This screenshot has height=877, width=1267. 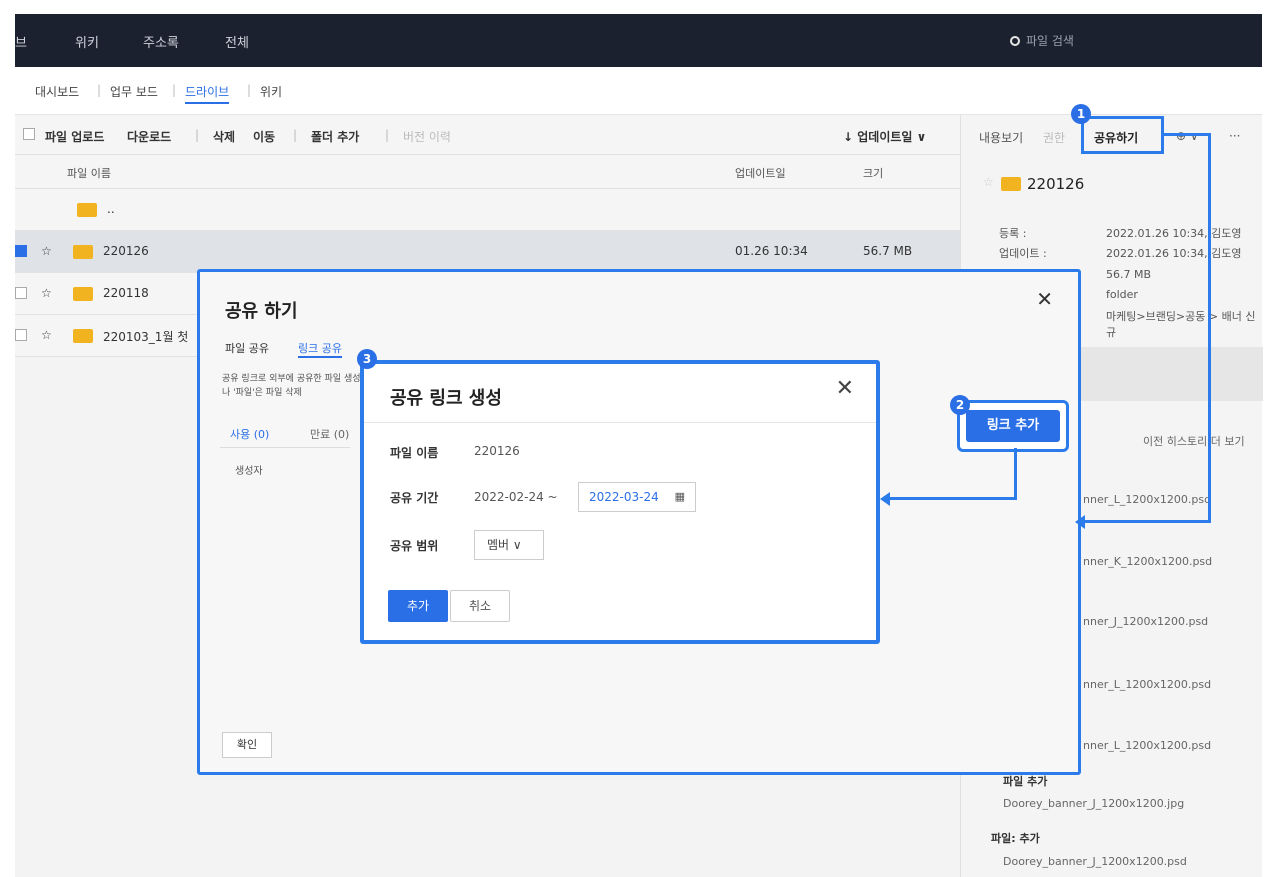 I want to click on file-name: 220126, so click(x=126, y=251).